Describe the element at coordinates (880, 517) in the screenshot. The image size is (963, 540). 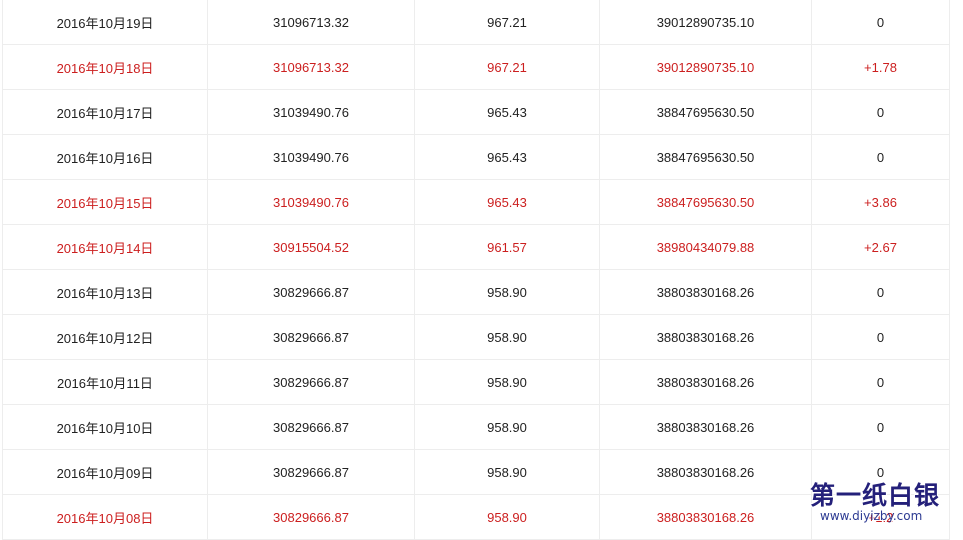
I see `change-cell: +1.2` at that location.